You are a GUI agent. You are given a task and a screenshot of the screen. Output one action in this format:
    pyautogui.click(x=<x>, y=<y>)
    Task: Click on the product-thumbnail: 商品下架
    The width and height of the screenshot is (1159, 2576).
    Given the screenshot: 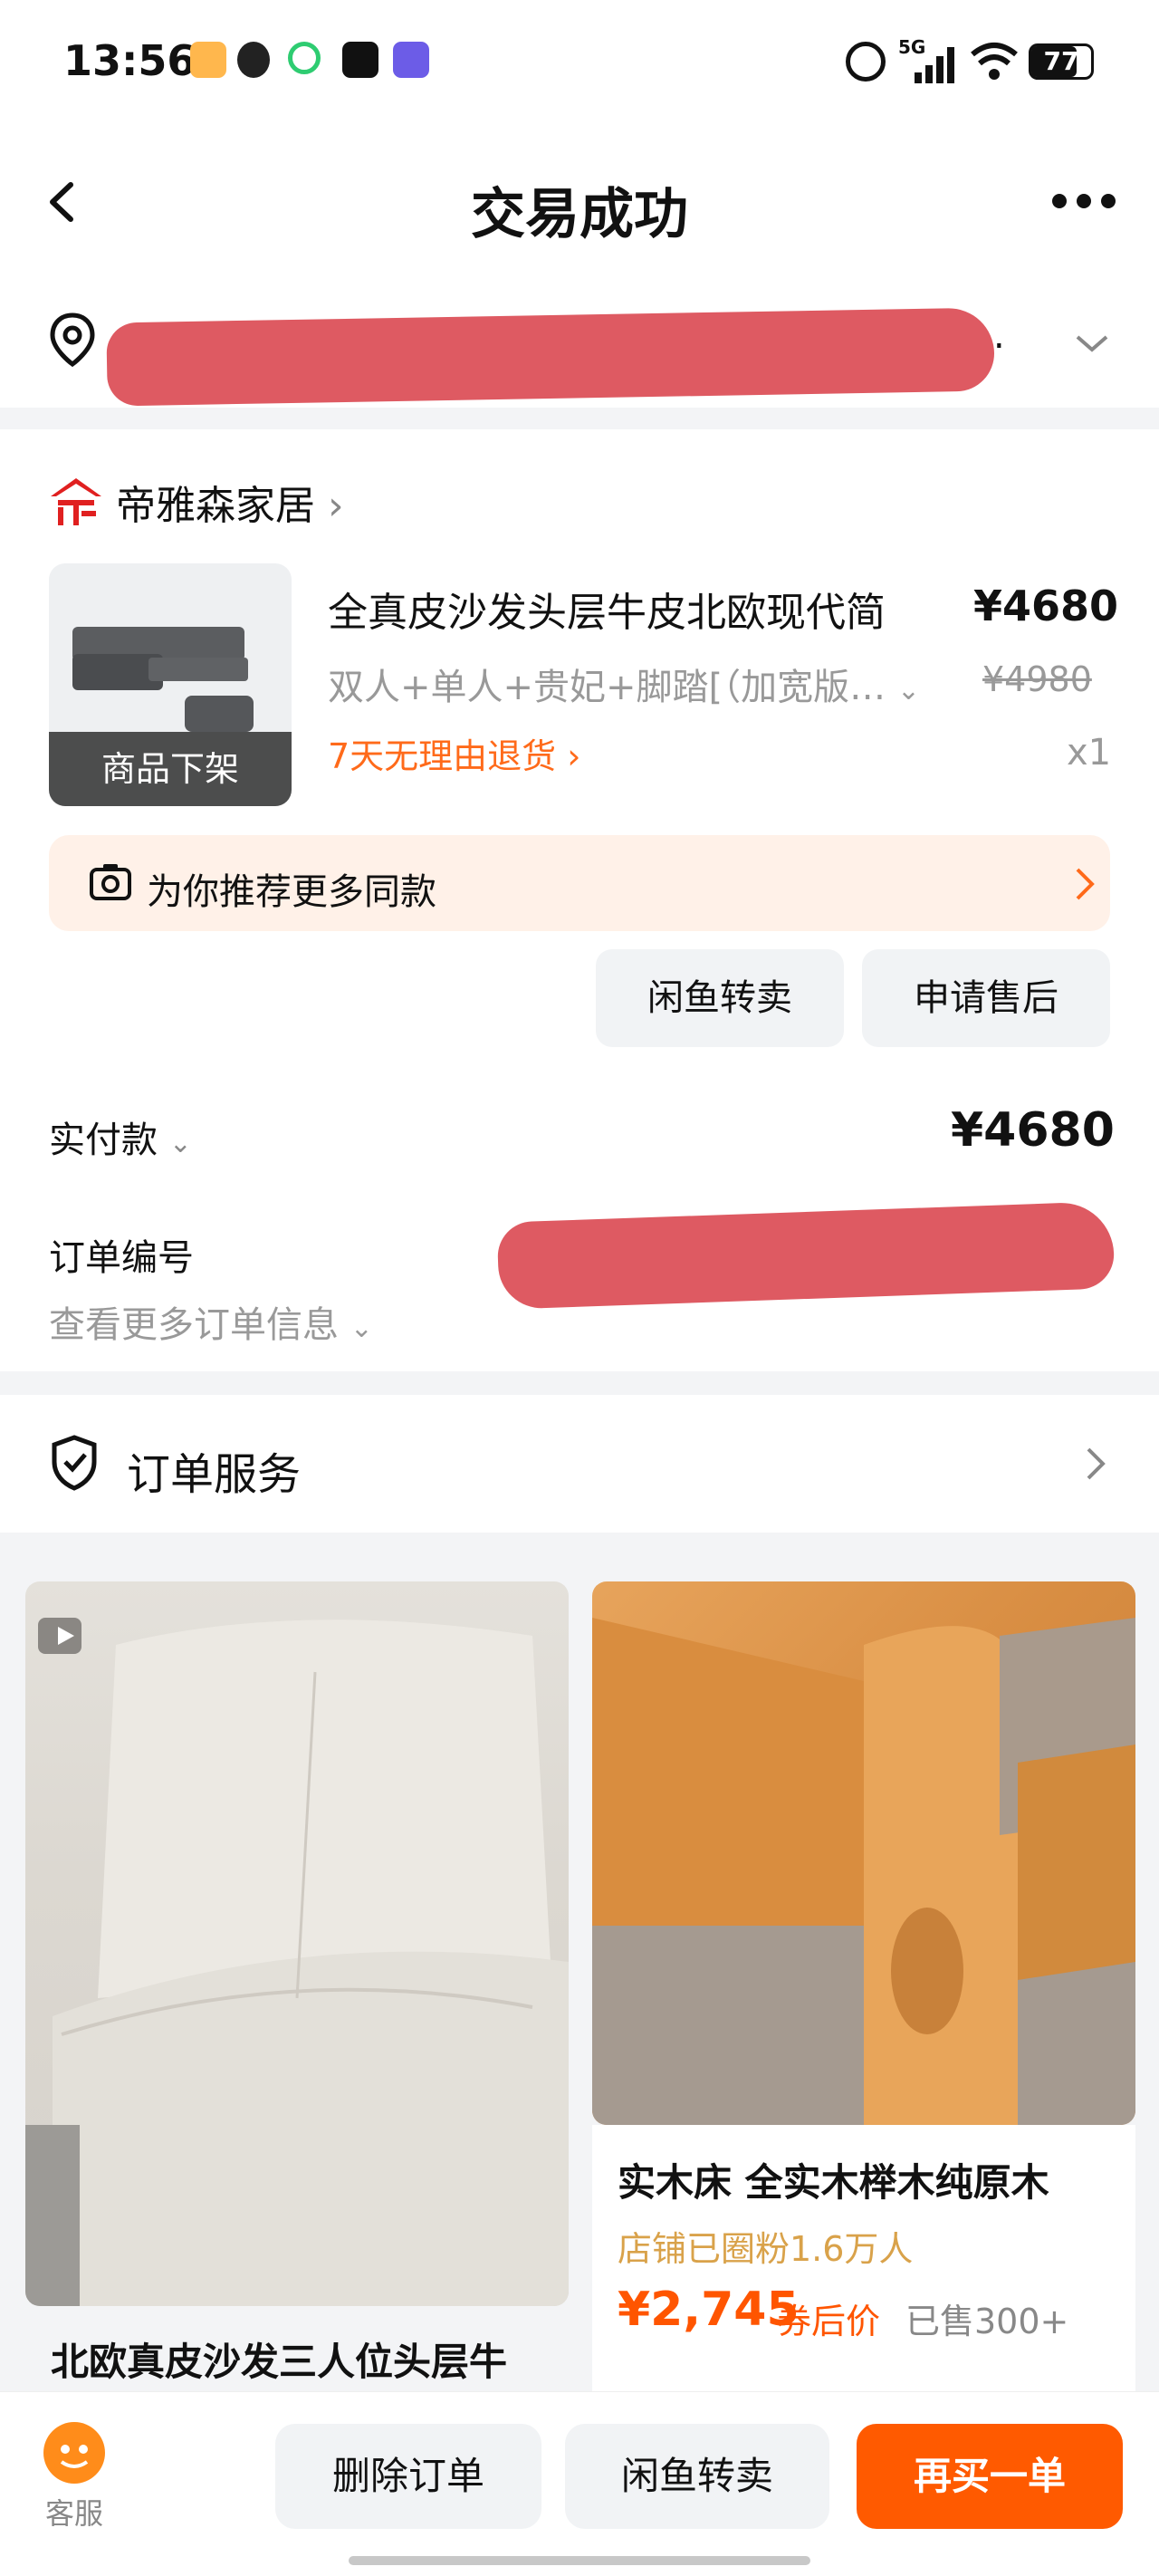 What is the action you would take?
    pyautogui.click(x=171, y=684)
    